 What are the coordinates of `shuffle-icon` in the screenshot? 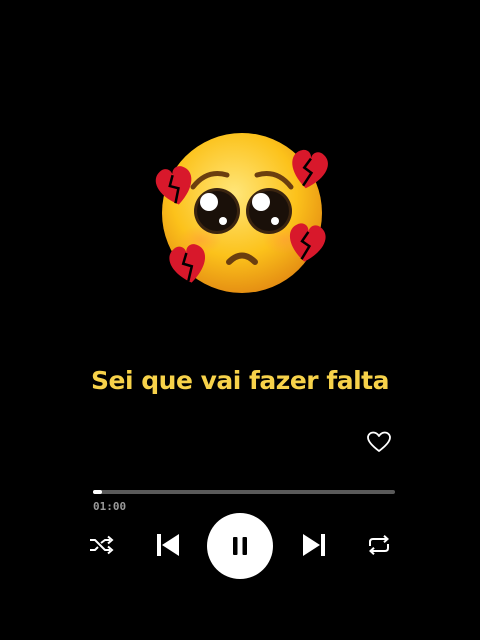 It's located at (101, 545).